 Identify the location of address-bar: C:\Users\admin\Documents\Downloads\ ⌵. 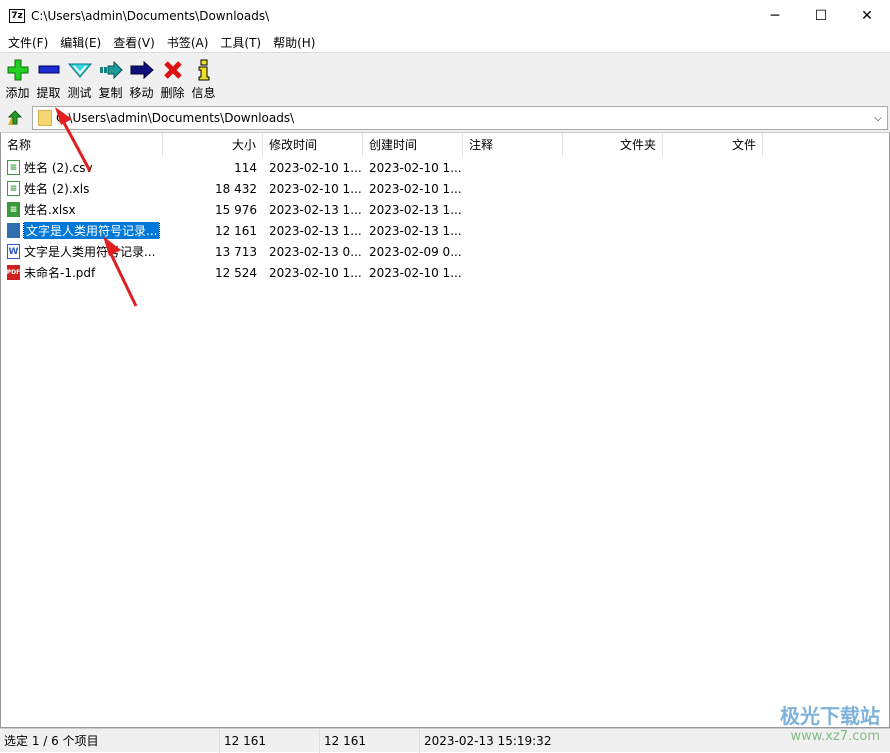
(460, 118).